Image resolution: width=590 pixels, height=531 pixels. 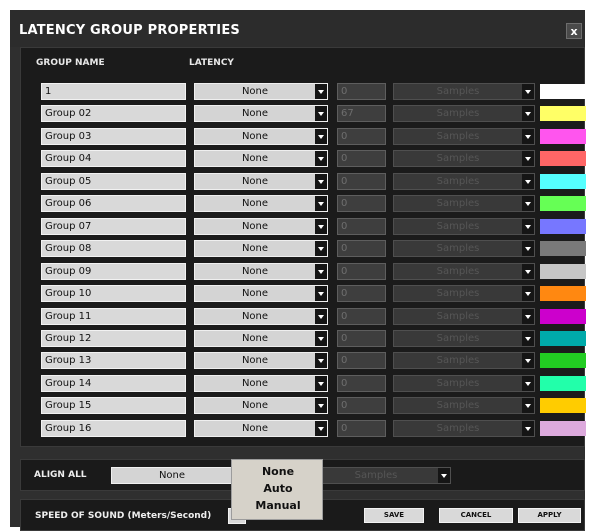 I want to click on close-button: x, so click(x=574, y=31).